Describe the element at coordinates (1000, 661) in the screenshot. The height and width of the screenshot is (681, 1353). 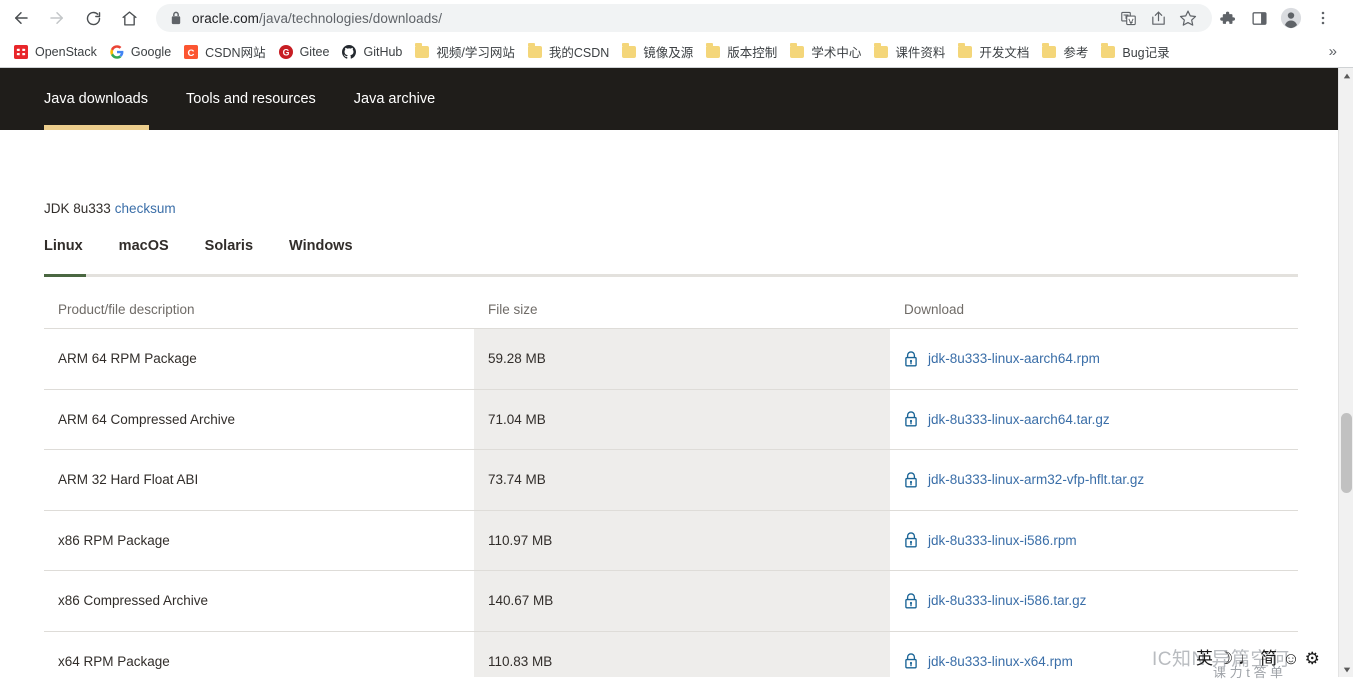
I see `download-link: jdk-8u333-linux-x64.rpm` at that location.